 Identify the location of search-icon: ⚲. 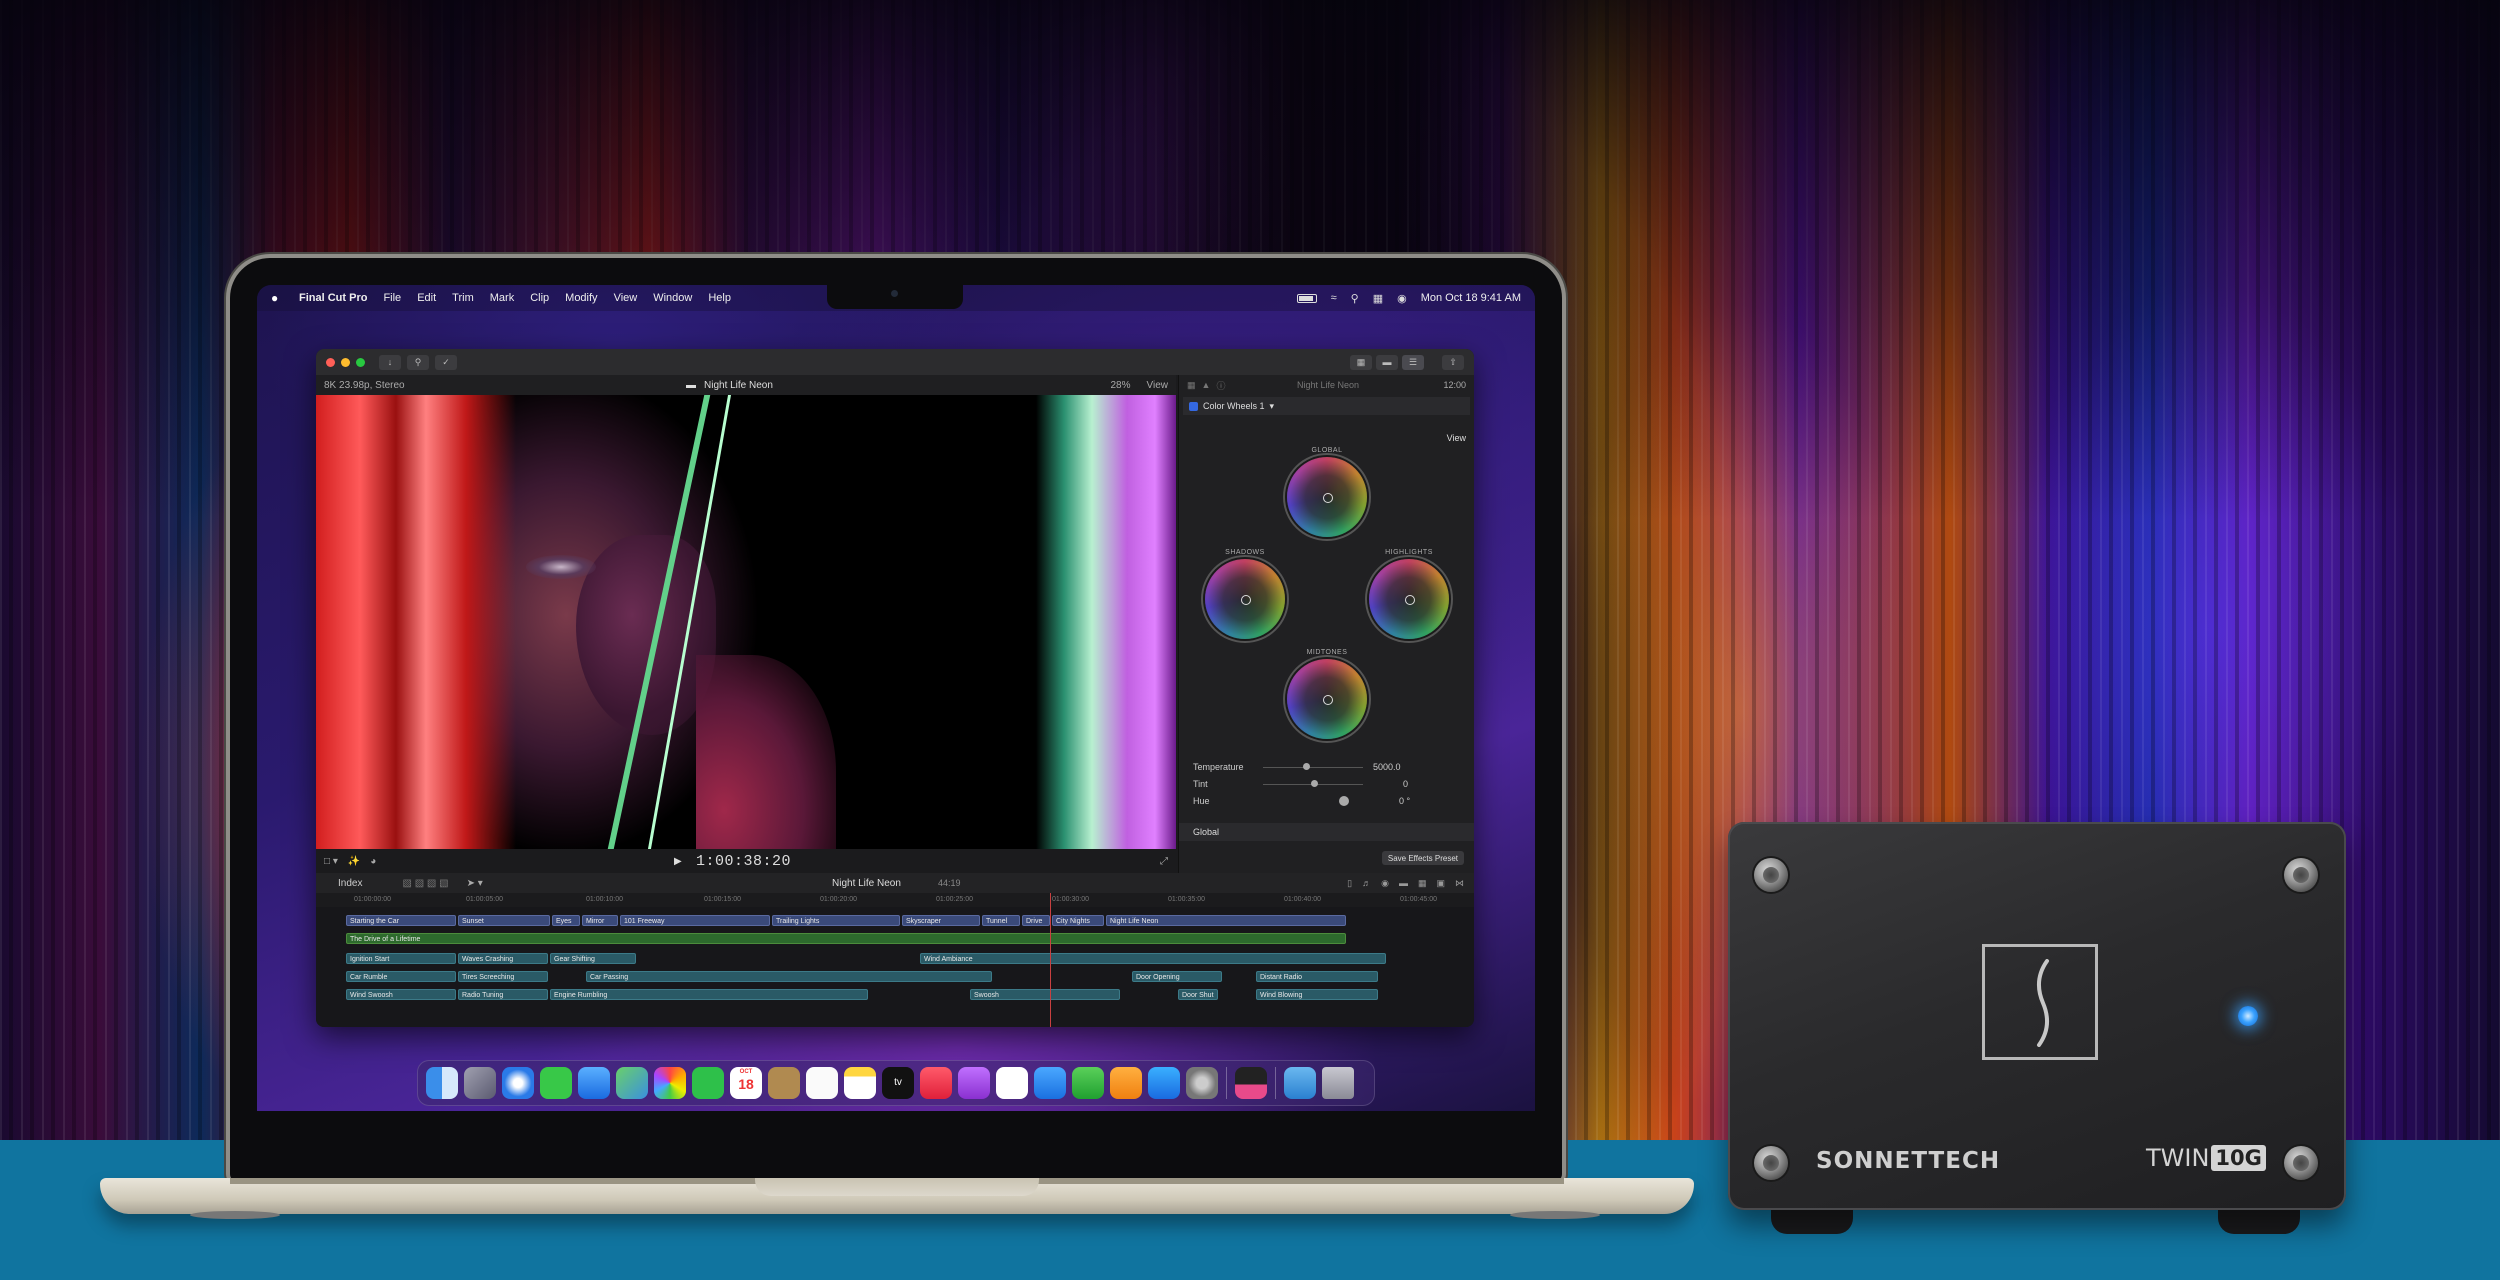
(1355, 298).